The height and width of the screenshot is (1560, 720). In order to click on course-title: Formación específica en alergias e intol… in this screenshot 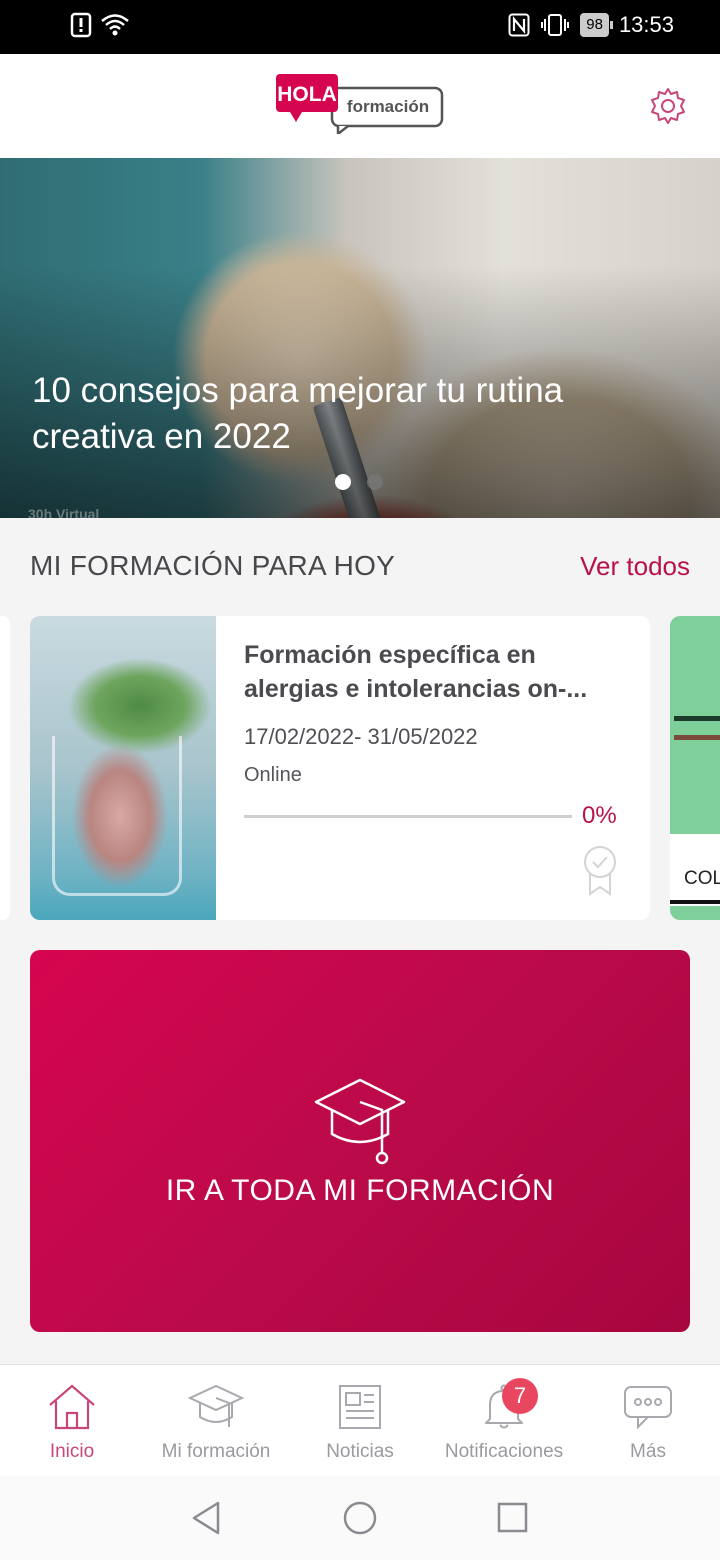, I will do `click(416, 672)`.